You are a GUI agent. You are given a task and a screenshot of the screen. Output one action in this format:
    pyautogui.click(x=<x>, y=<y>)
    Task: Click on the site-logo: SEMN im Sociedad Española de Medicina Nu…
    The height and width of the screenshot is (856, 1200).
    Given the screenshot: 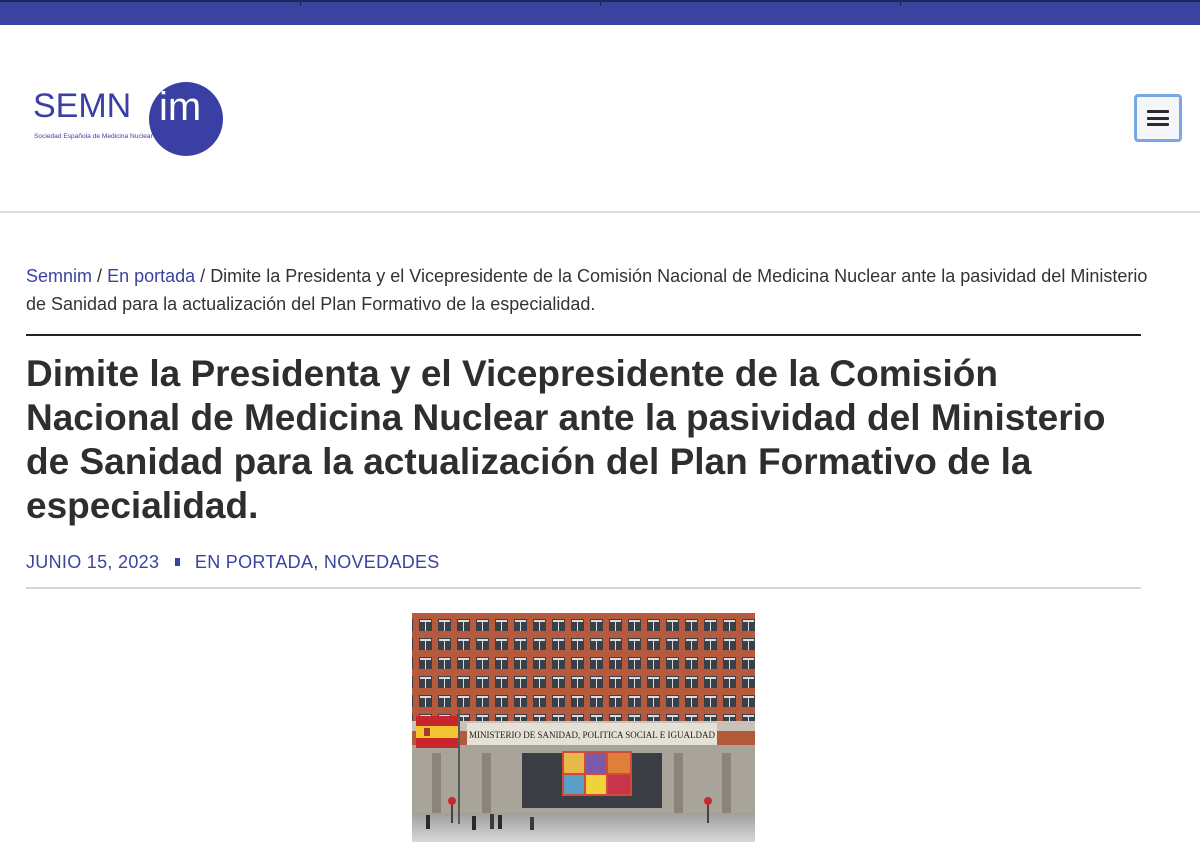 What is the action you would take?
    pyautogui.click(x=130, y=120)
    